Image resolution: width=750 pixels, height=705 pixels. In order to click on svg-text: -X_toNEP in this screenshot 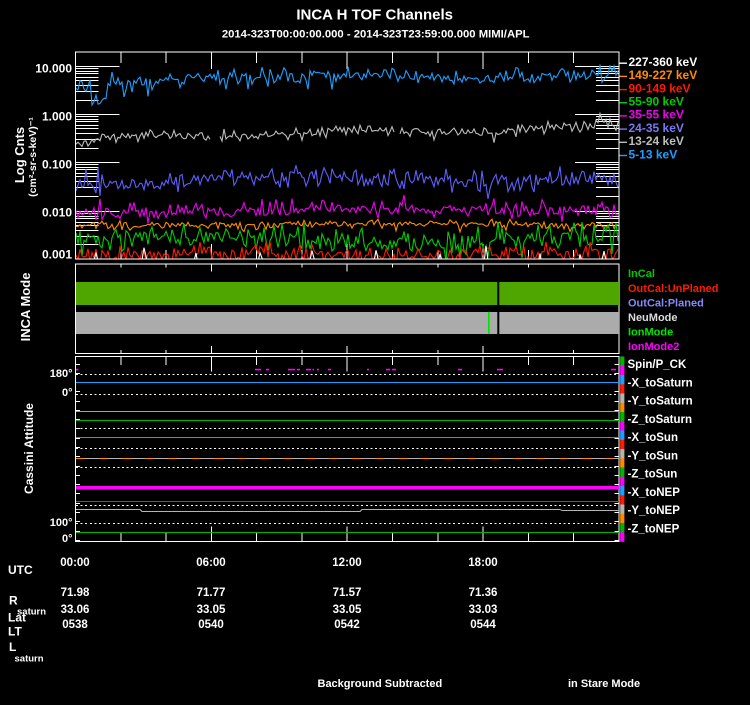, I will do `click(654, 493)`.